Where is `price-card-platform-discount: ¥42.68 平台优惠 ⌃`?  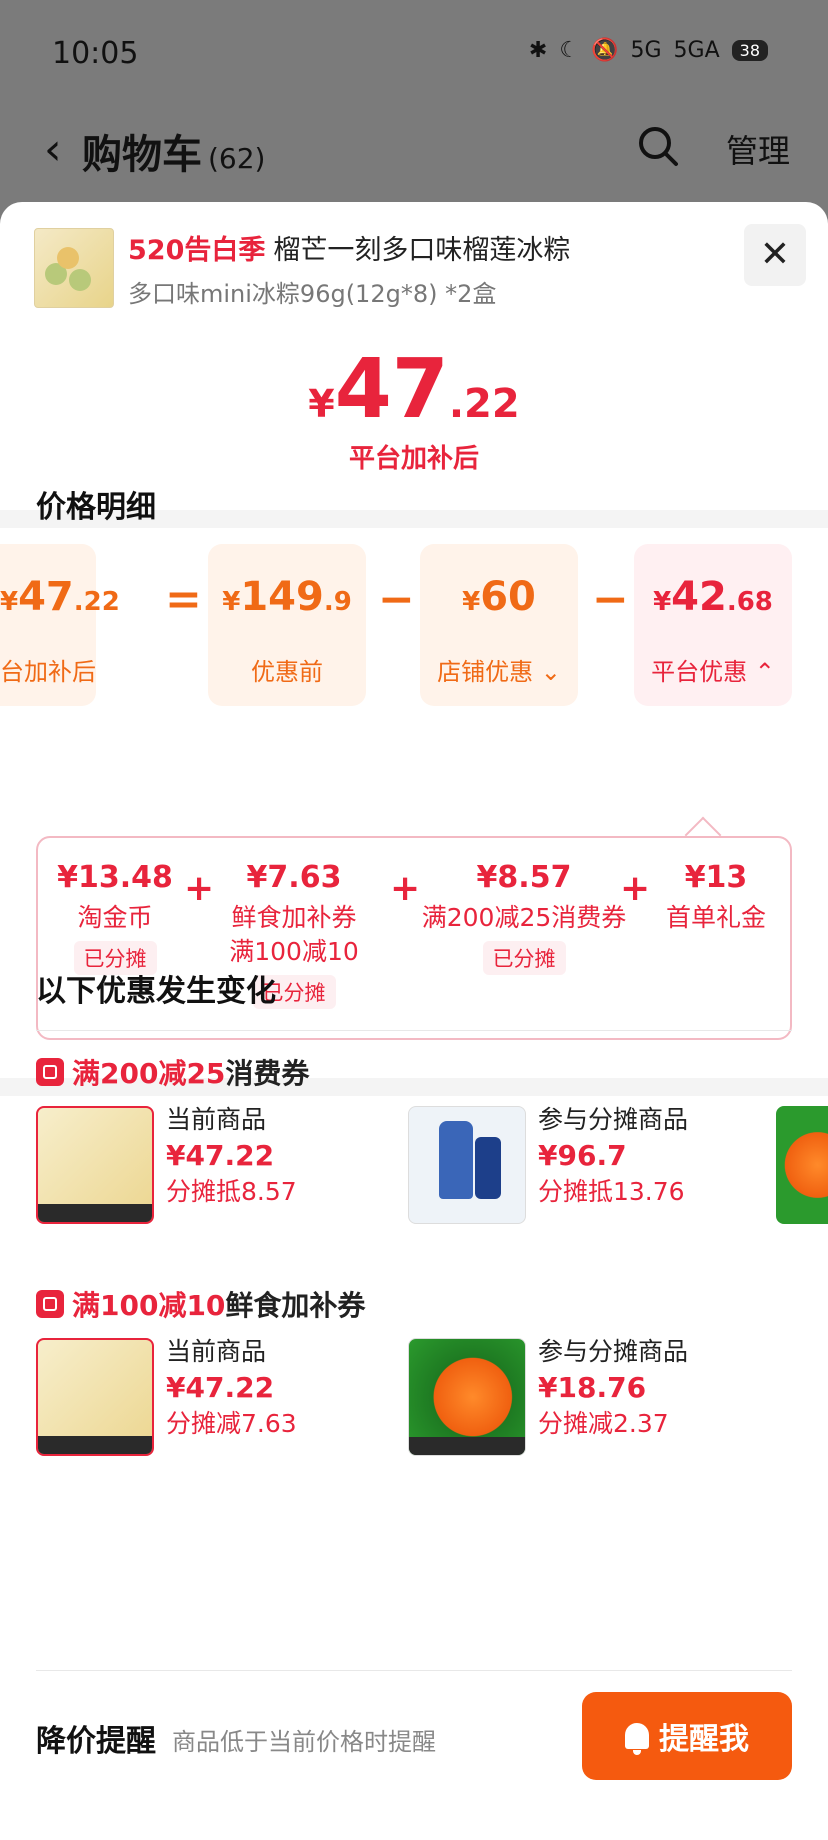
price-card-platform-discount: ¥42.68 平台优惠 ⌃ is located at coordinates (713, 625).